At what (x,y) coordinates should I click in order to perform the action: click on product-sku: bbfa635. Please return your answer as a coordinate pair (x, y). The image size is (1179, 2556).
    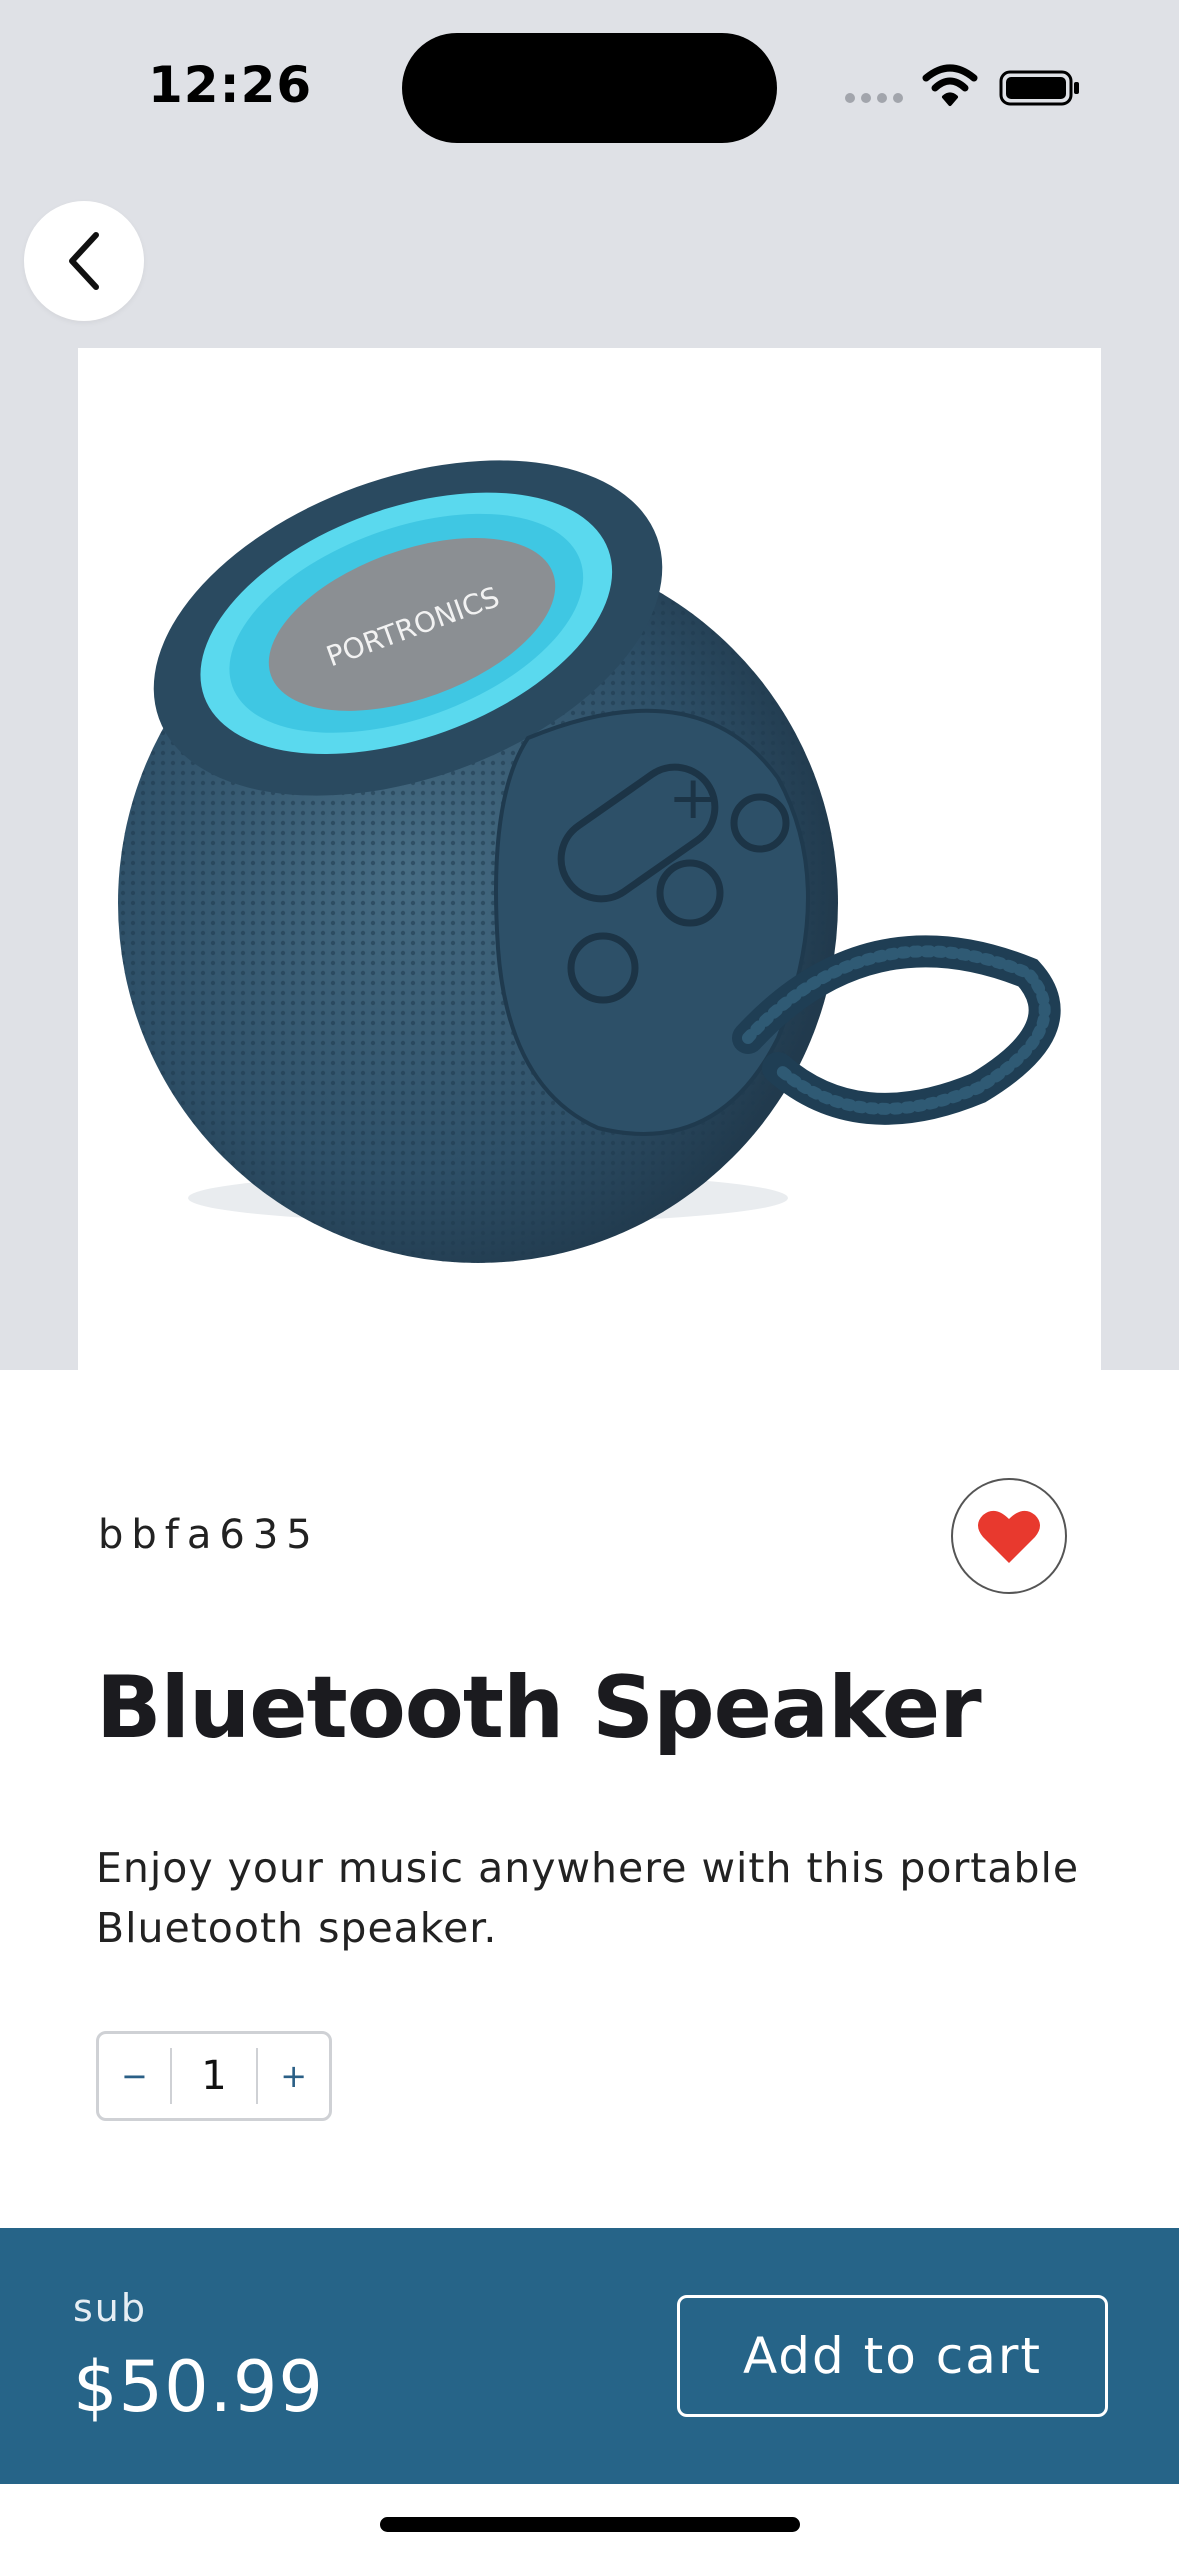
    Looking at the image, I should click on (209, 1535).